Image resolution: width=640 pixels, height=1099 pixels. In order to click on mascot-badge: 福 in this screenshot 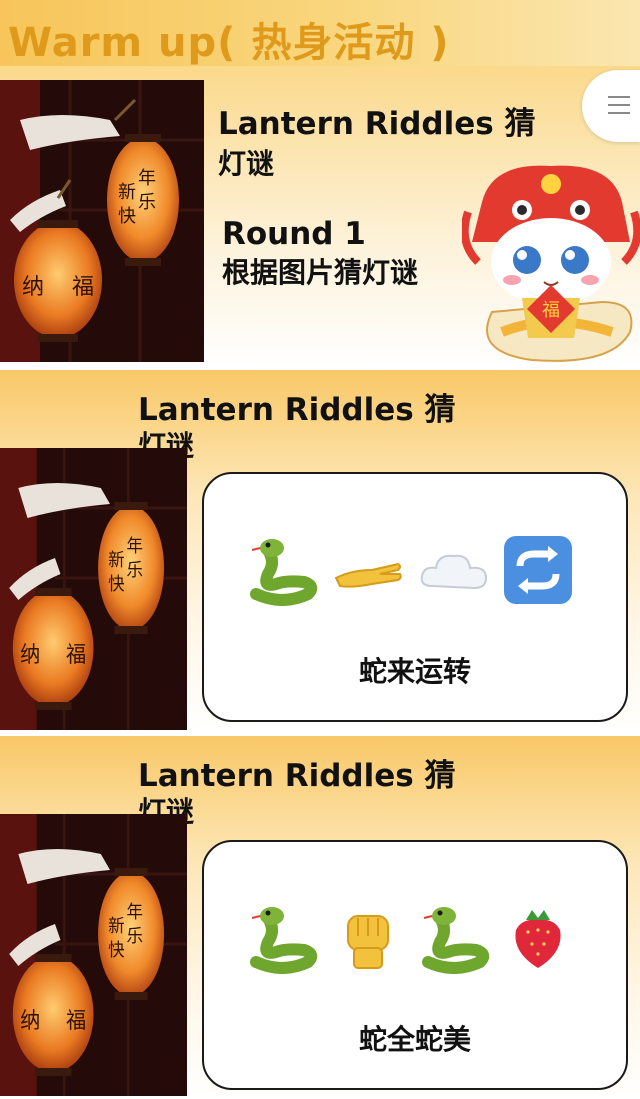, I will do `click(551, 310)`.